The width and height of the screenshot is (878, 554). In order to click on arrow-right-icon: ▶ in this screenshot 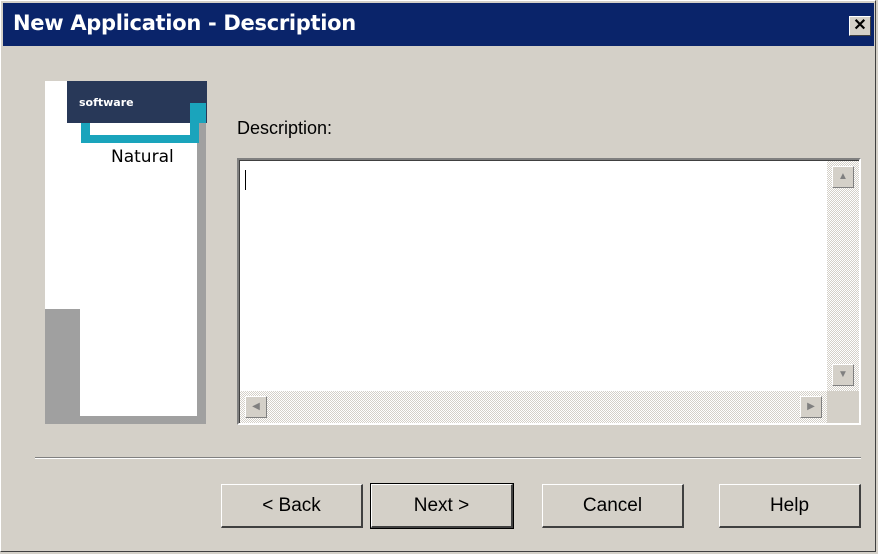, I will do `click(811, 406)`.